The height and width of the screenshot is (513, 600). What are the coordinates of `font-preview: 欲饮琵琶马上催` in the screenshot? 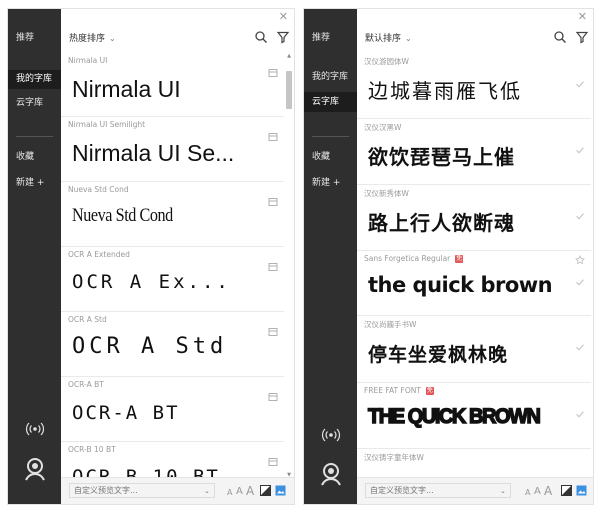 It's located at (441, 157).